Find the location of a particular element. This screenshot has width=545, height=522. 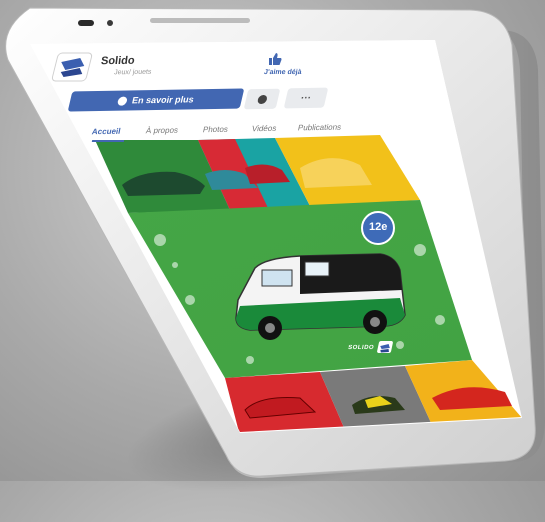

page-subtitle: Jeux/ jouets is located at coordinates (132, 72).